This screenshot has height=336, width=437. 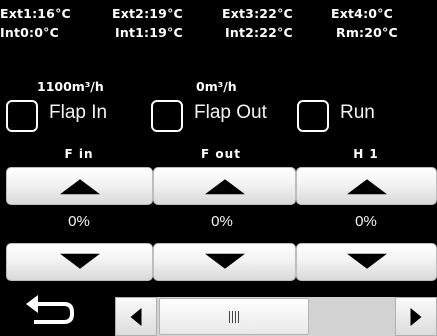 I want to click on f-out-down-button, so click(x=224, y=262).